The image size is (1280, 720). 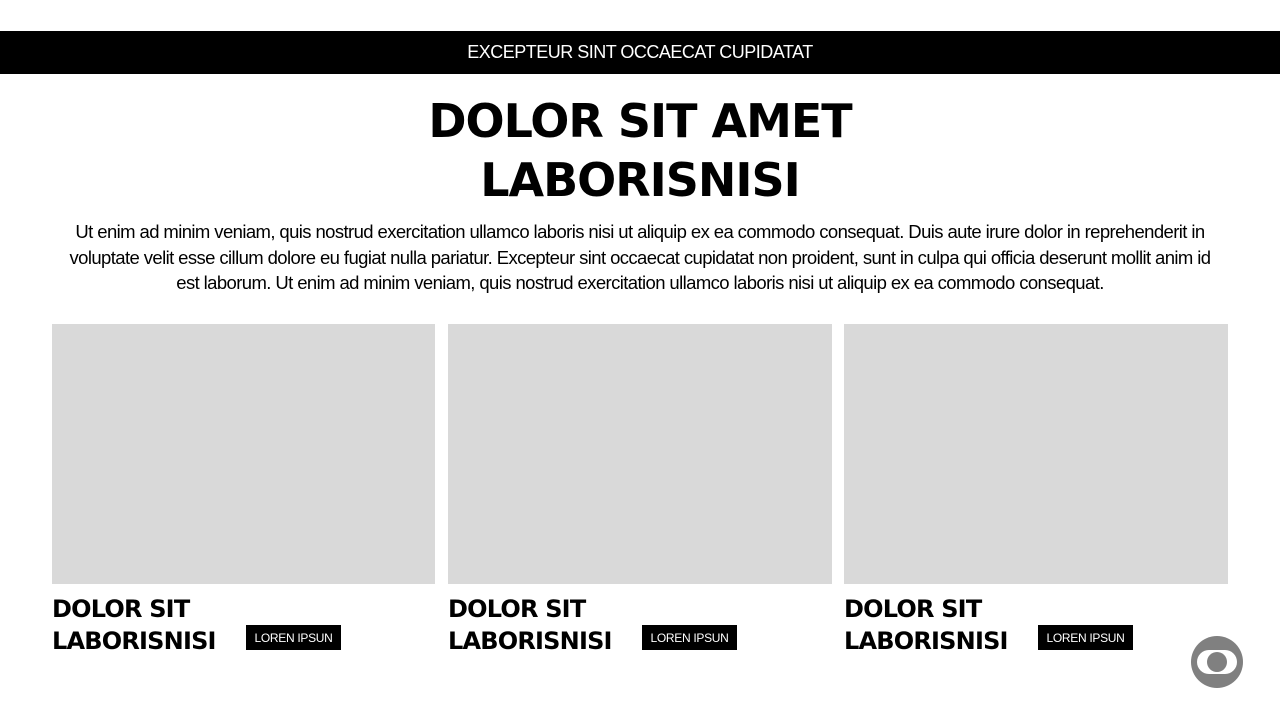 I want to click on top-banner: EXCEPTEUR SINT OCCAECAT CUPIDATAT, so click(x=640, y=52).